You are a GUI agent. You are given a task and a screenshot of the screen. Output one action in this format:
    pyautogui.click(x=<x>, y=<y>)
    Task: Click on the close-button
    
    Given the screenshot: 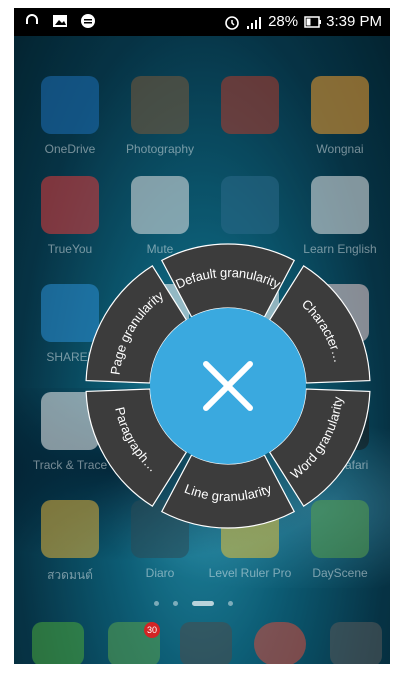 What is the action you would take?
    pyautogui.click(x=228, y=386)
    